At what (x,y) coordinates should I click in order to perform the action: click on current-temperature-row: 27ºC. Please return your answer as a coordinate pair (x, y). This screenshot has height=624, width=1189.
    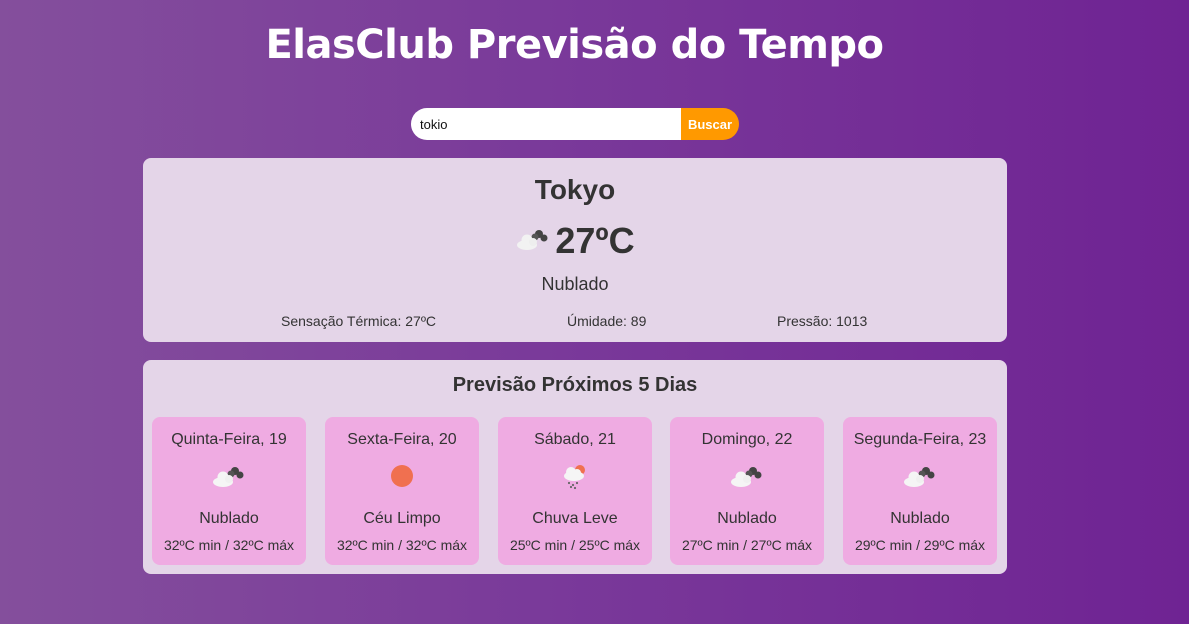
    Looking at the image, I should click on (575, 241).